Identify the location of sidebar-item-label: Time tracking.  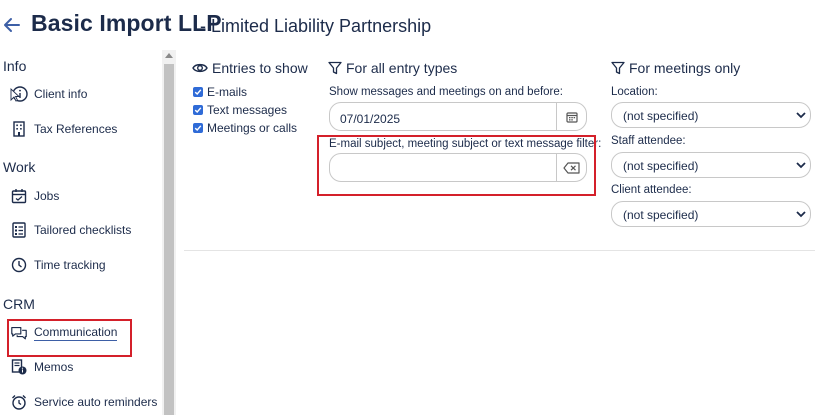
(70, 265).